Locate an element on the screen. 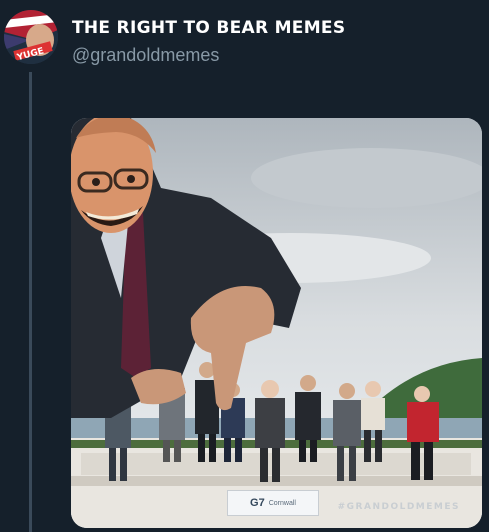 This screenshot has height=532, width=489. image-watermark: #GRANDOLDMEMES is located at coordinates (398, 507).